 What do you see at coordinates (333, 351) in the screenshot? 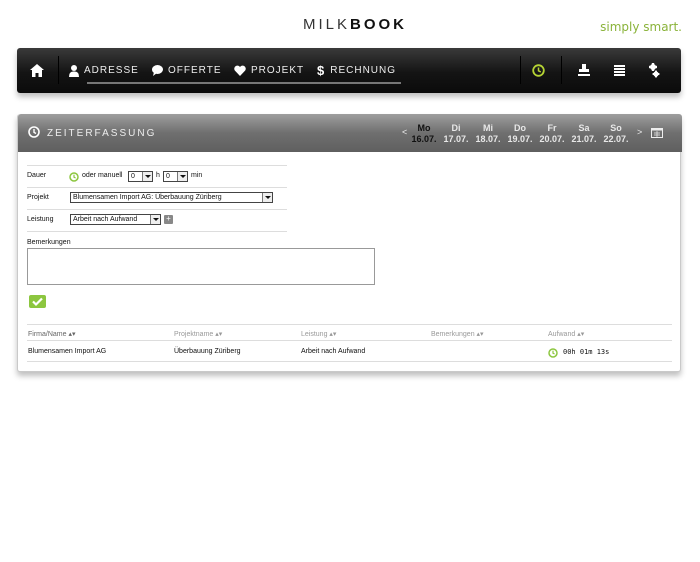
I see `cell-leistung: Arbeit nach Aufwand` at bounding box center [333, 351].